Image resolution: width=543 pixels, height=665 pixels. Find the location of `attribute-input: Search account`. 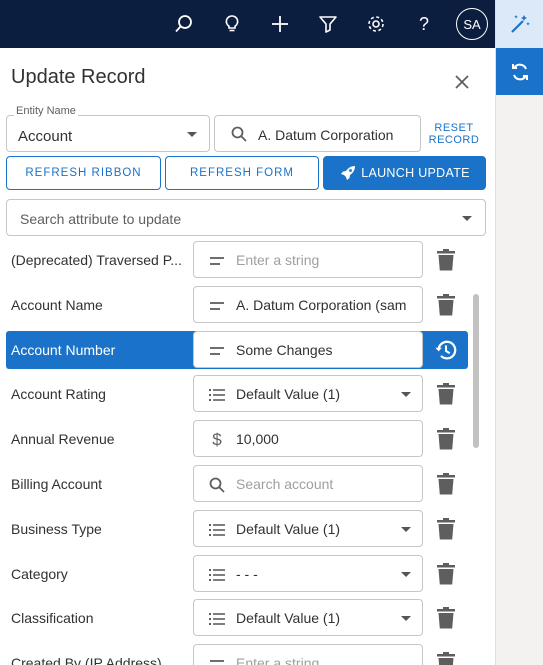

attribute-input: Search account is located at coordinates (308, 483).